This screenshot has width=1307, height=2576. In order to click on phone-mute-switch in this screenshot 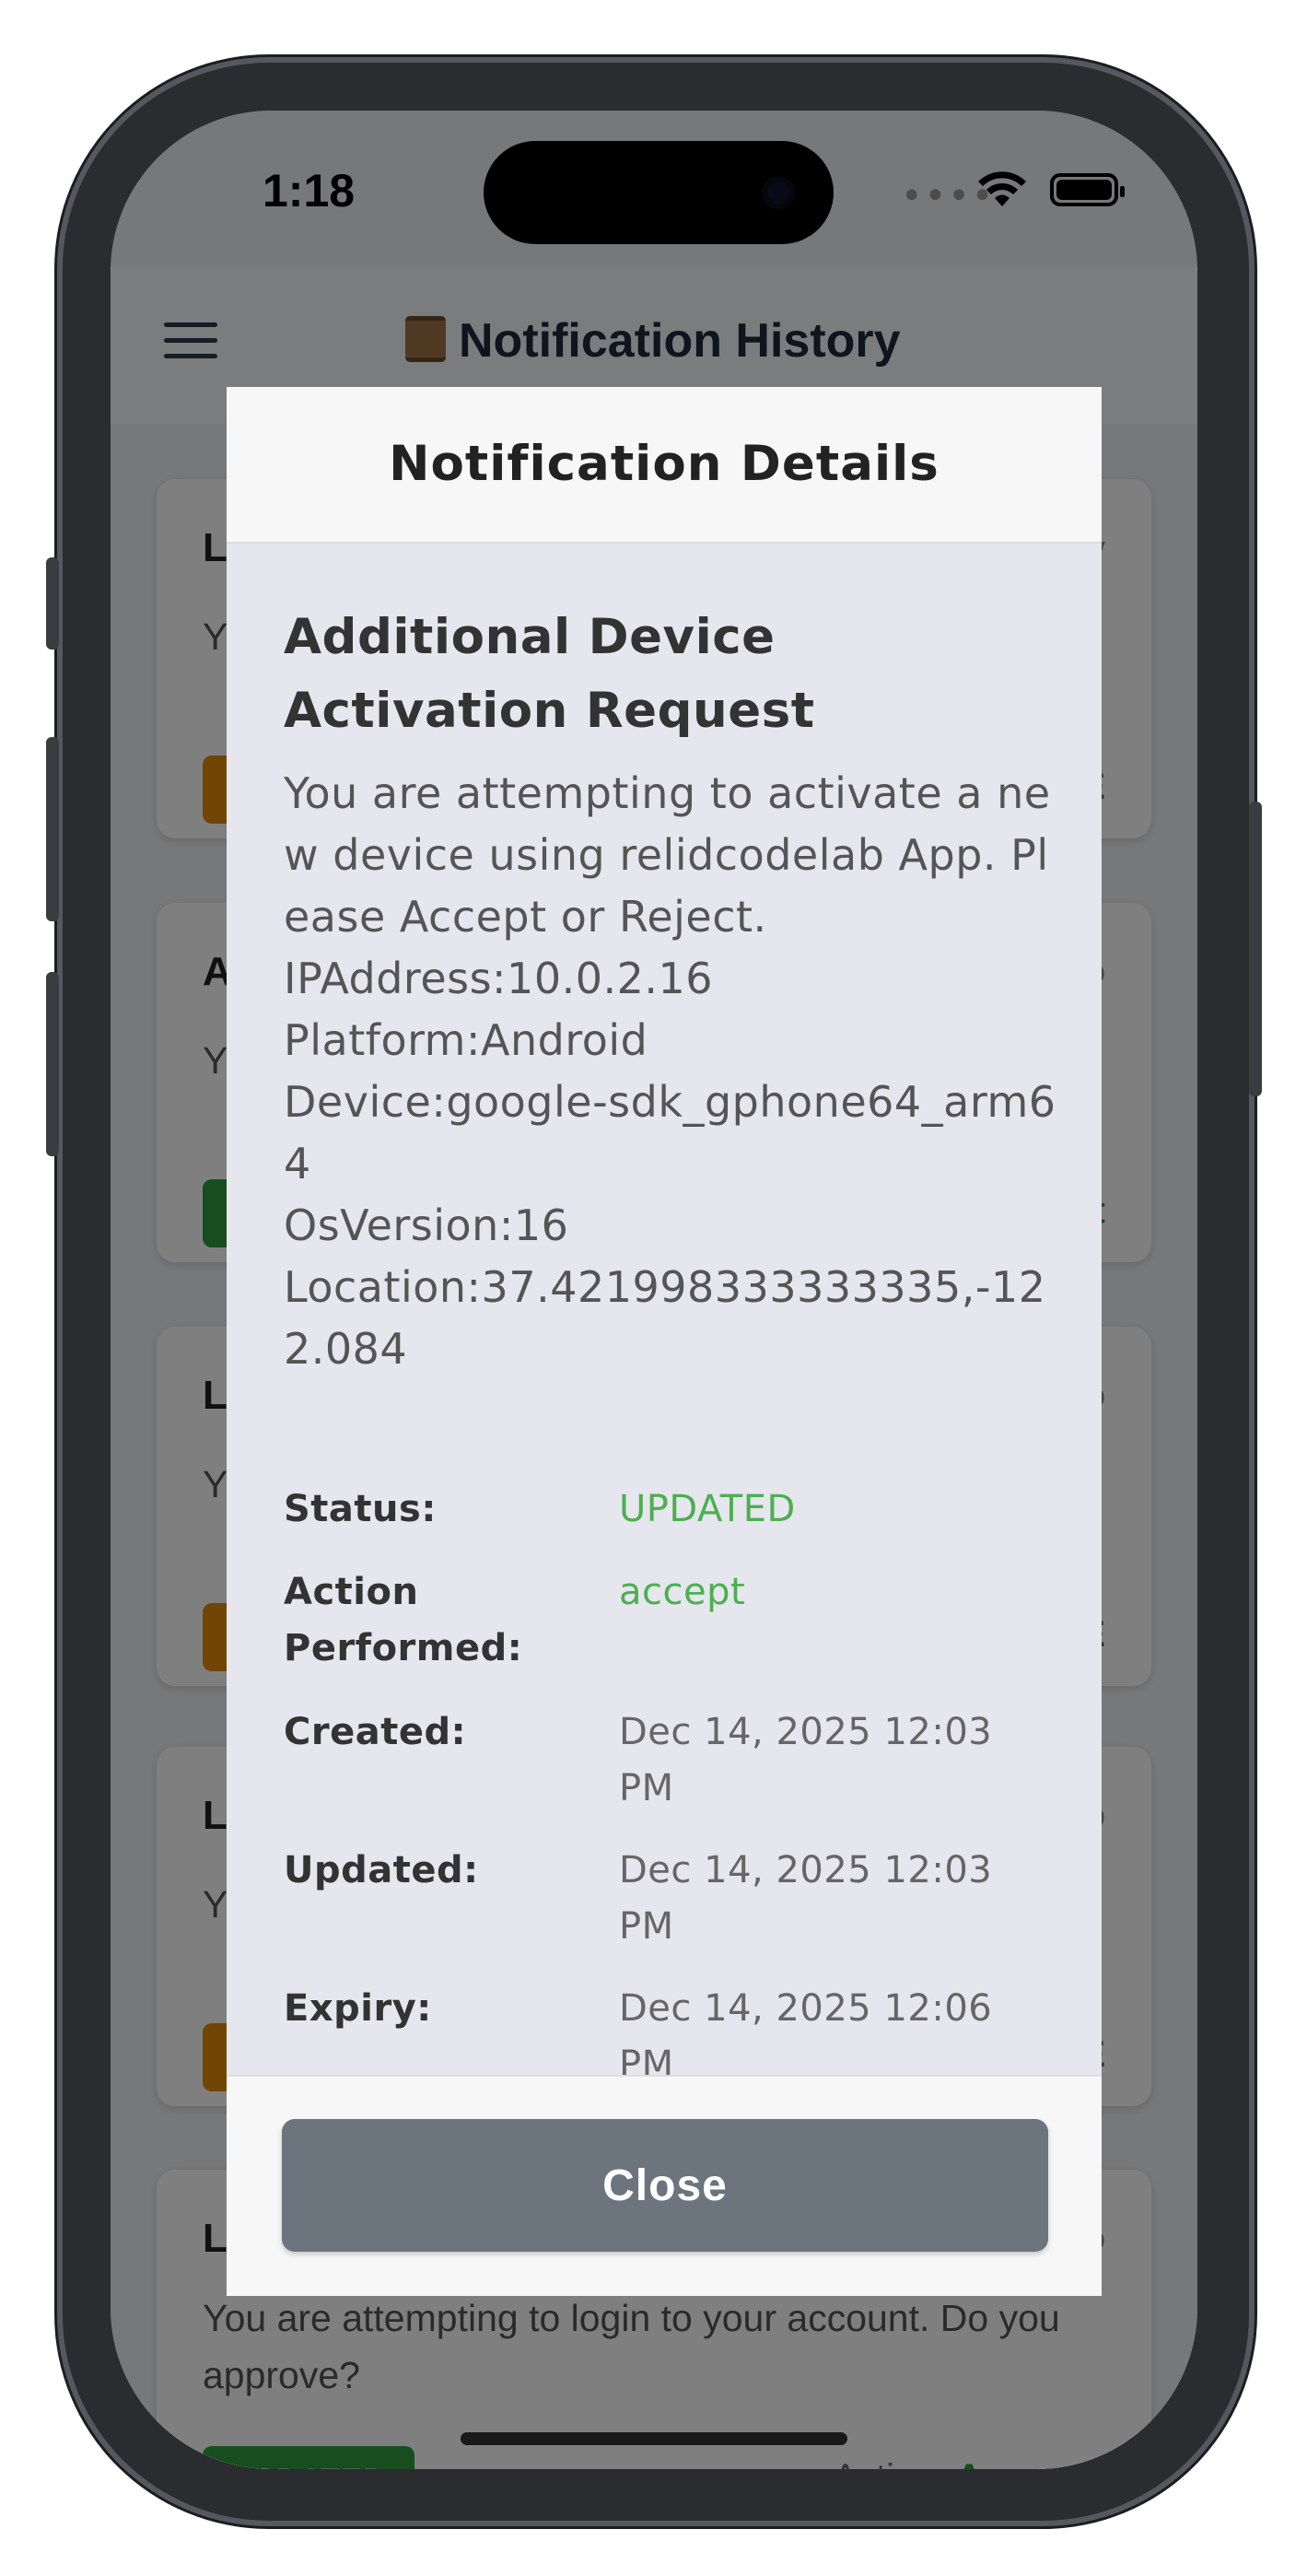, I will do `click(53, 603)`.